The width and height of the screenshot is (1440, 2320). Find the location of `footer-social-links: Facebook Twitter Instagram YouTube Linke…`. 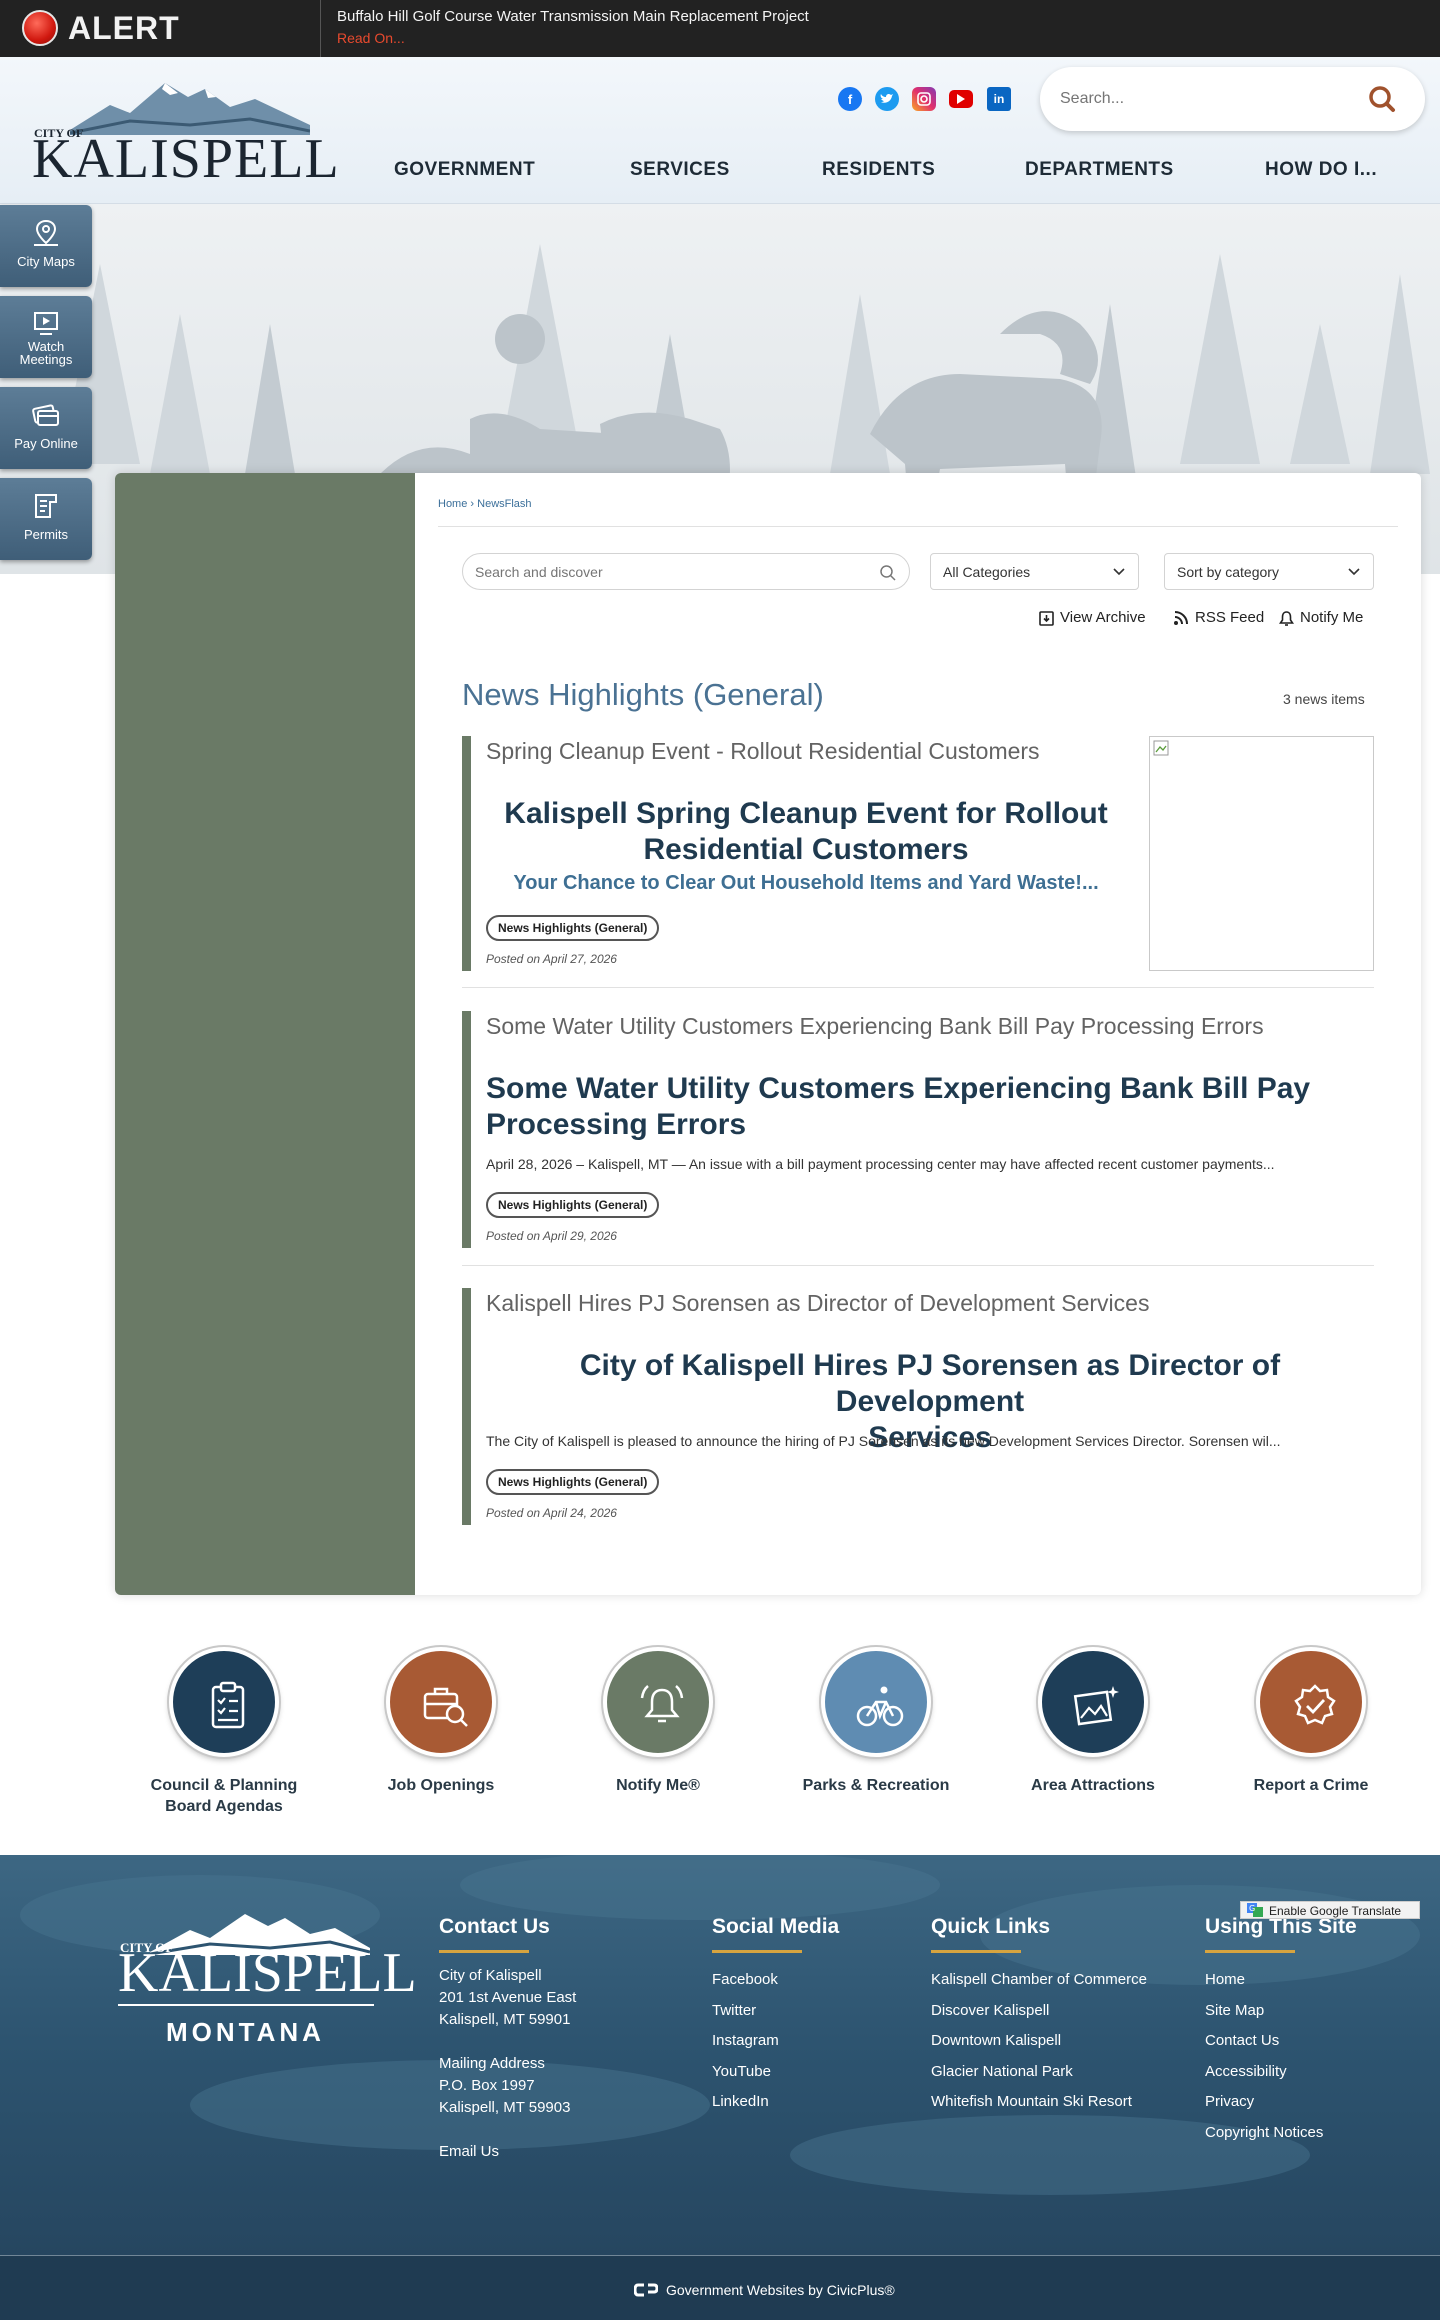

footer-social-links: Facebook Twitter Instagram YouTube Linke… is located at coordinates (745, 2041).